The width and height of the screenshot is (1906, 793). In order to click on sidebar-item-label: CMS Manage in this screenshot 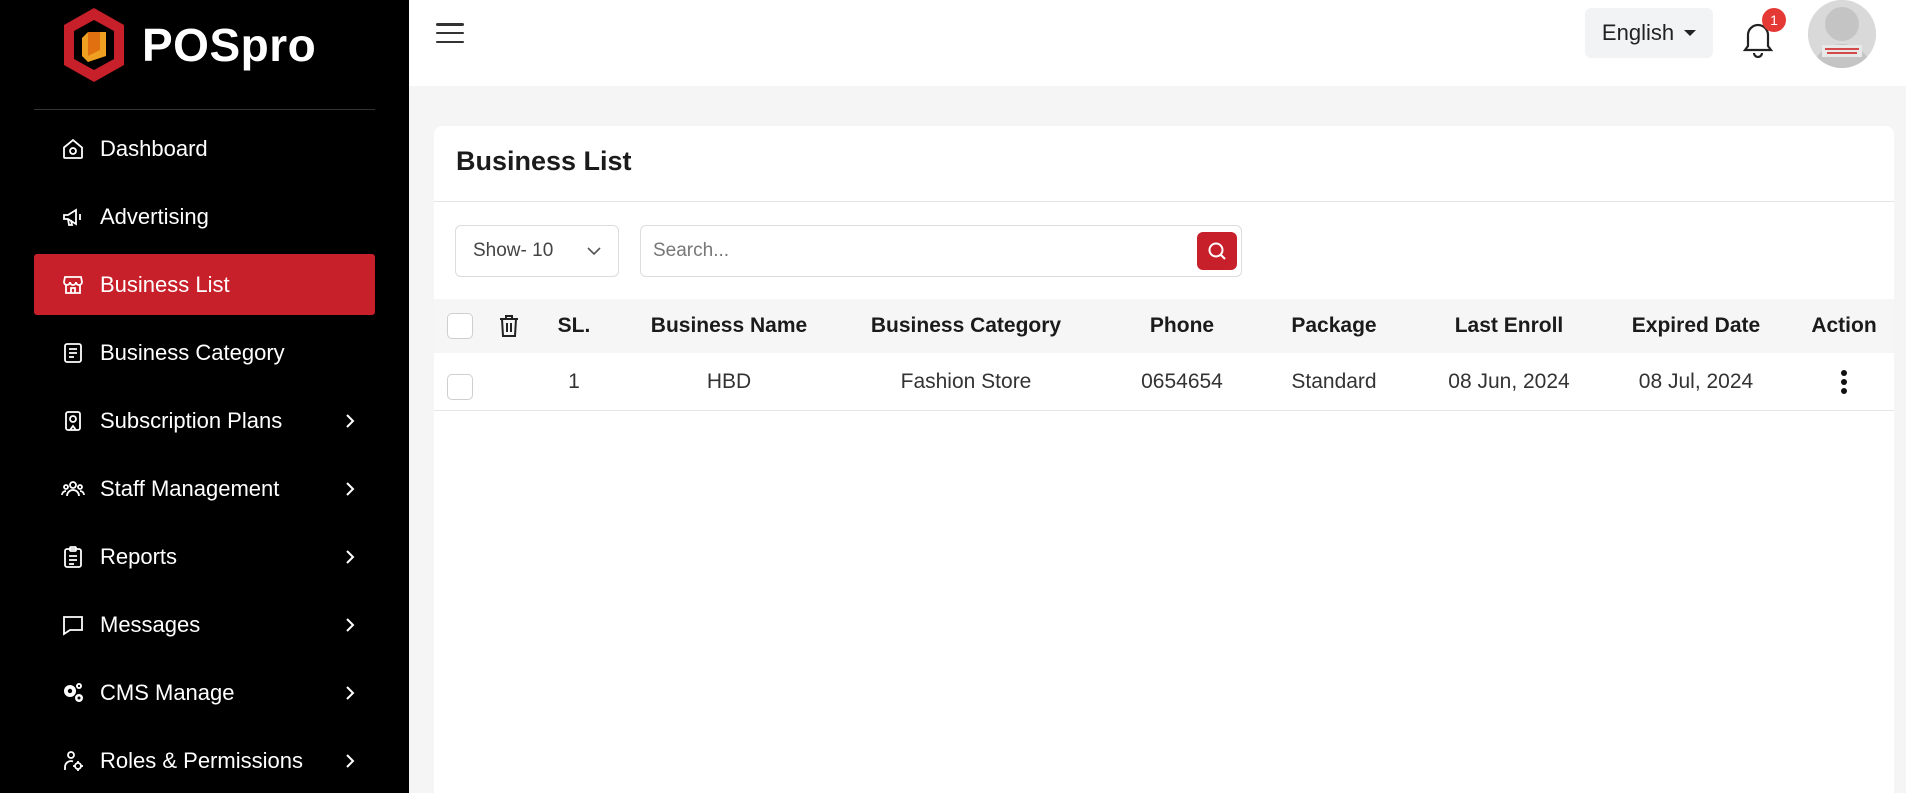, I will do `click(167, 692)`.